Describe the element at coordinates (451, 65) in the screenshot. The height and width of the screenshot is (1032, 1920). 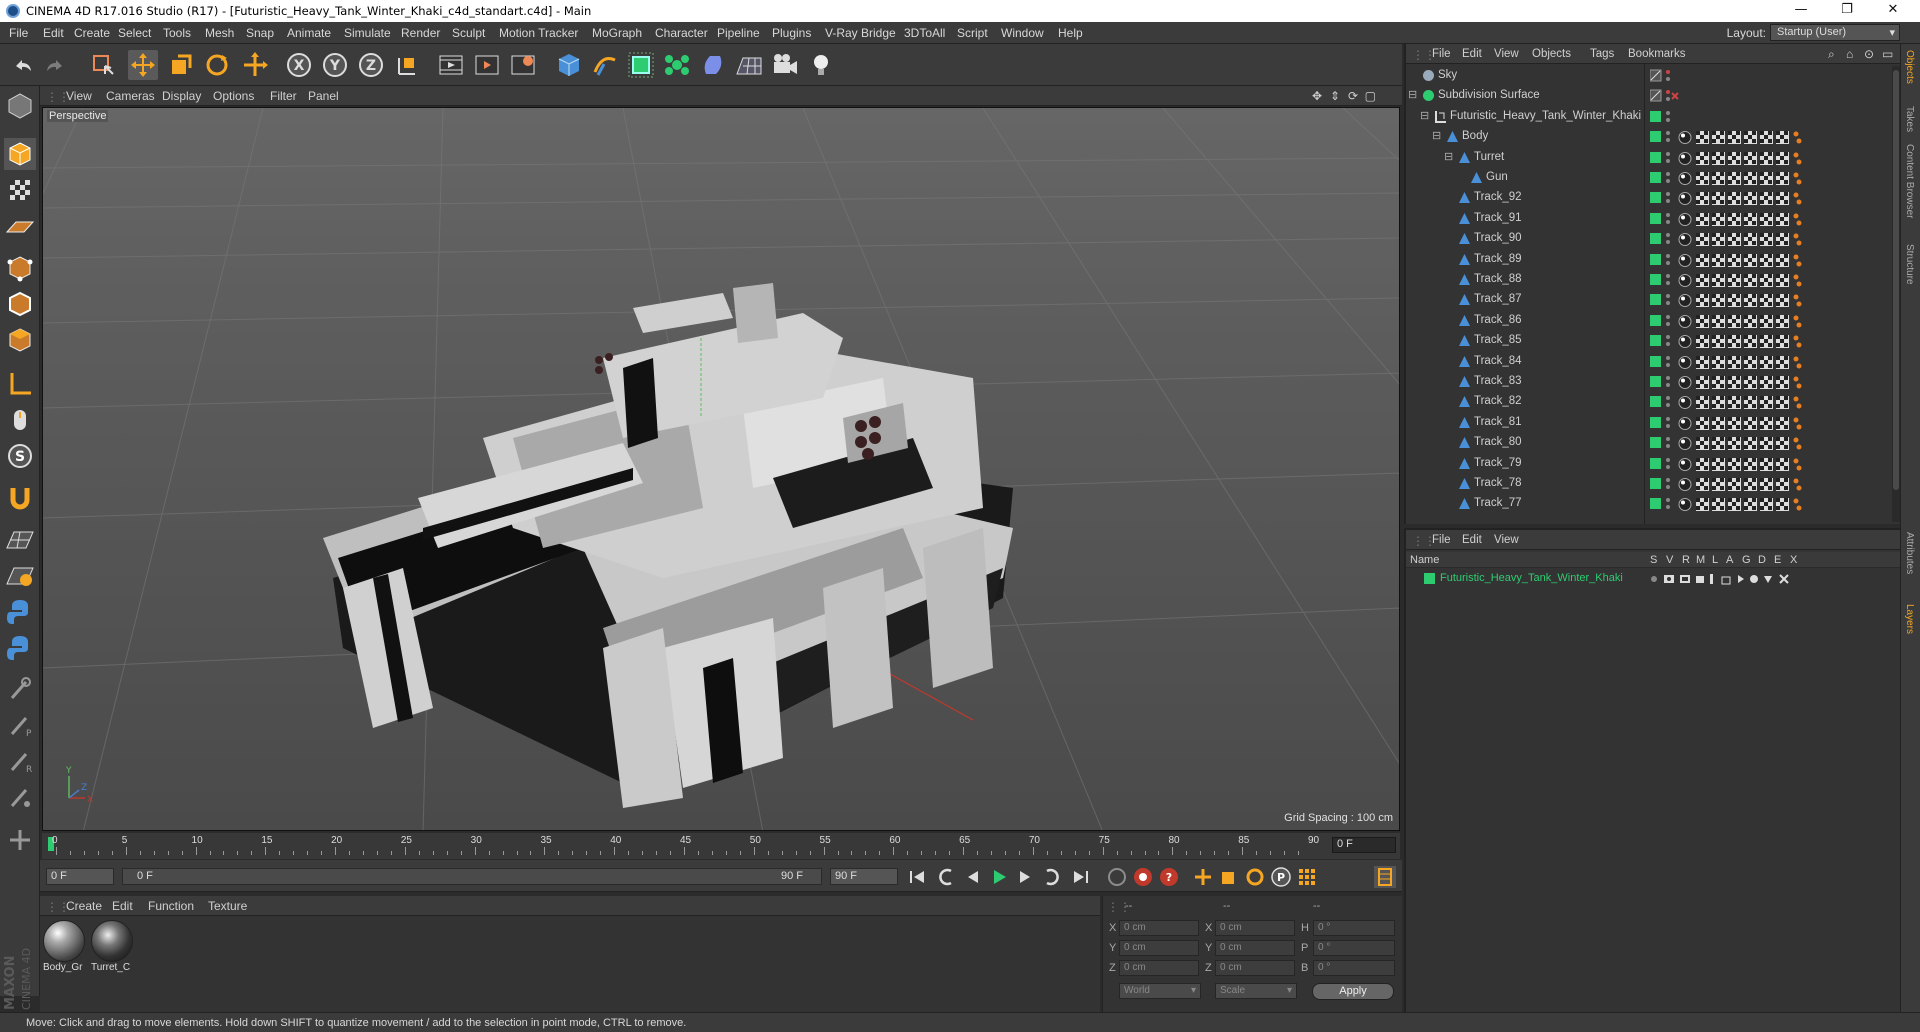
I see `render-view-button` at that location.